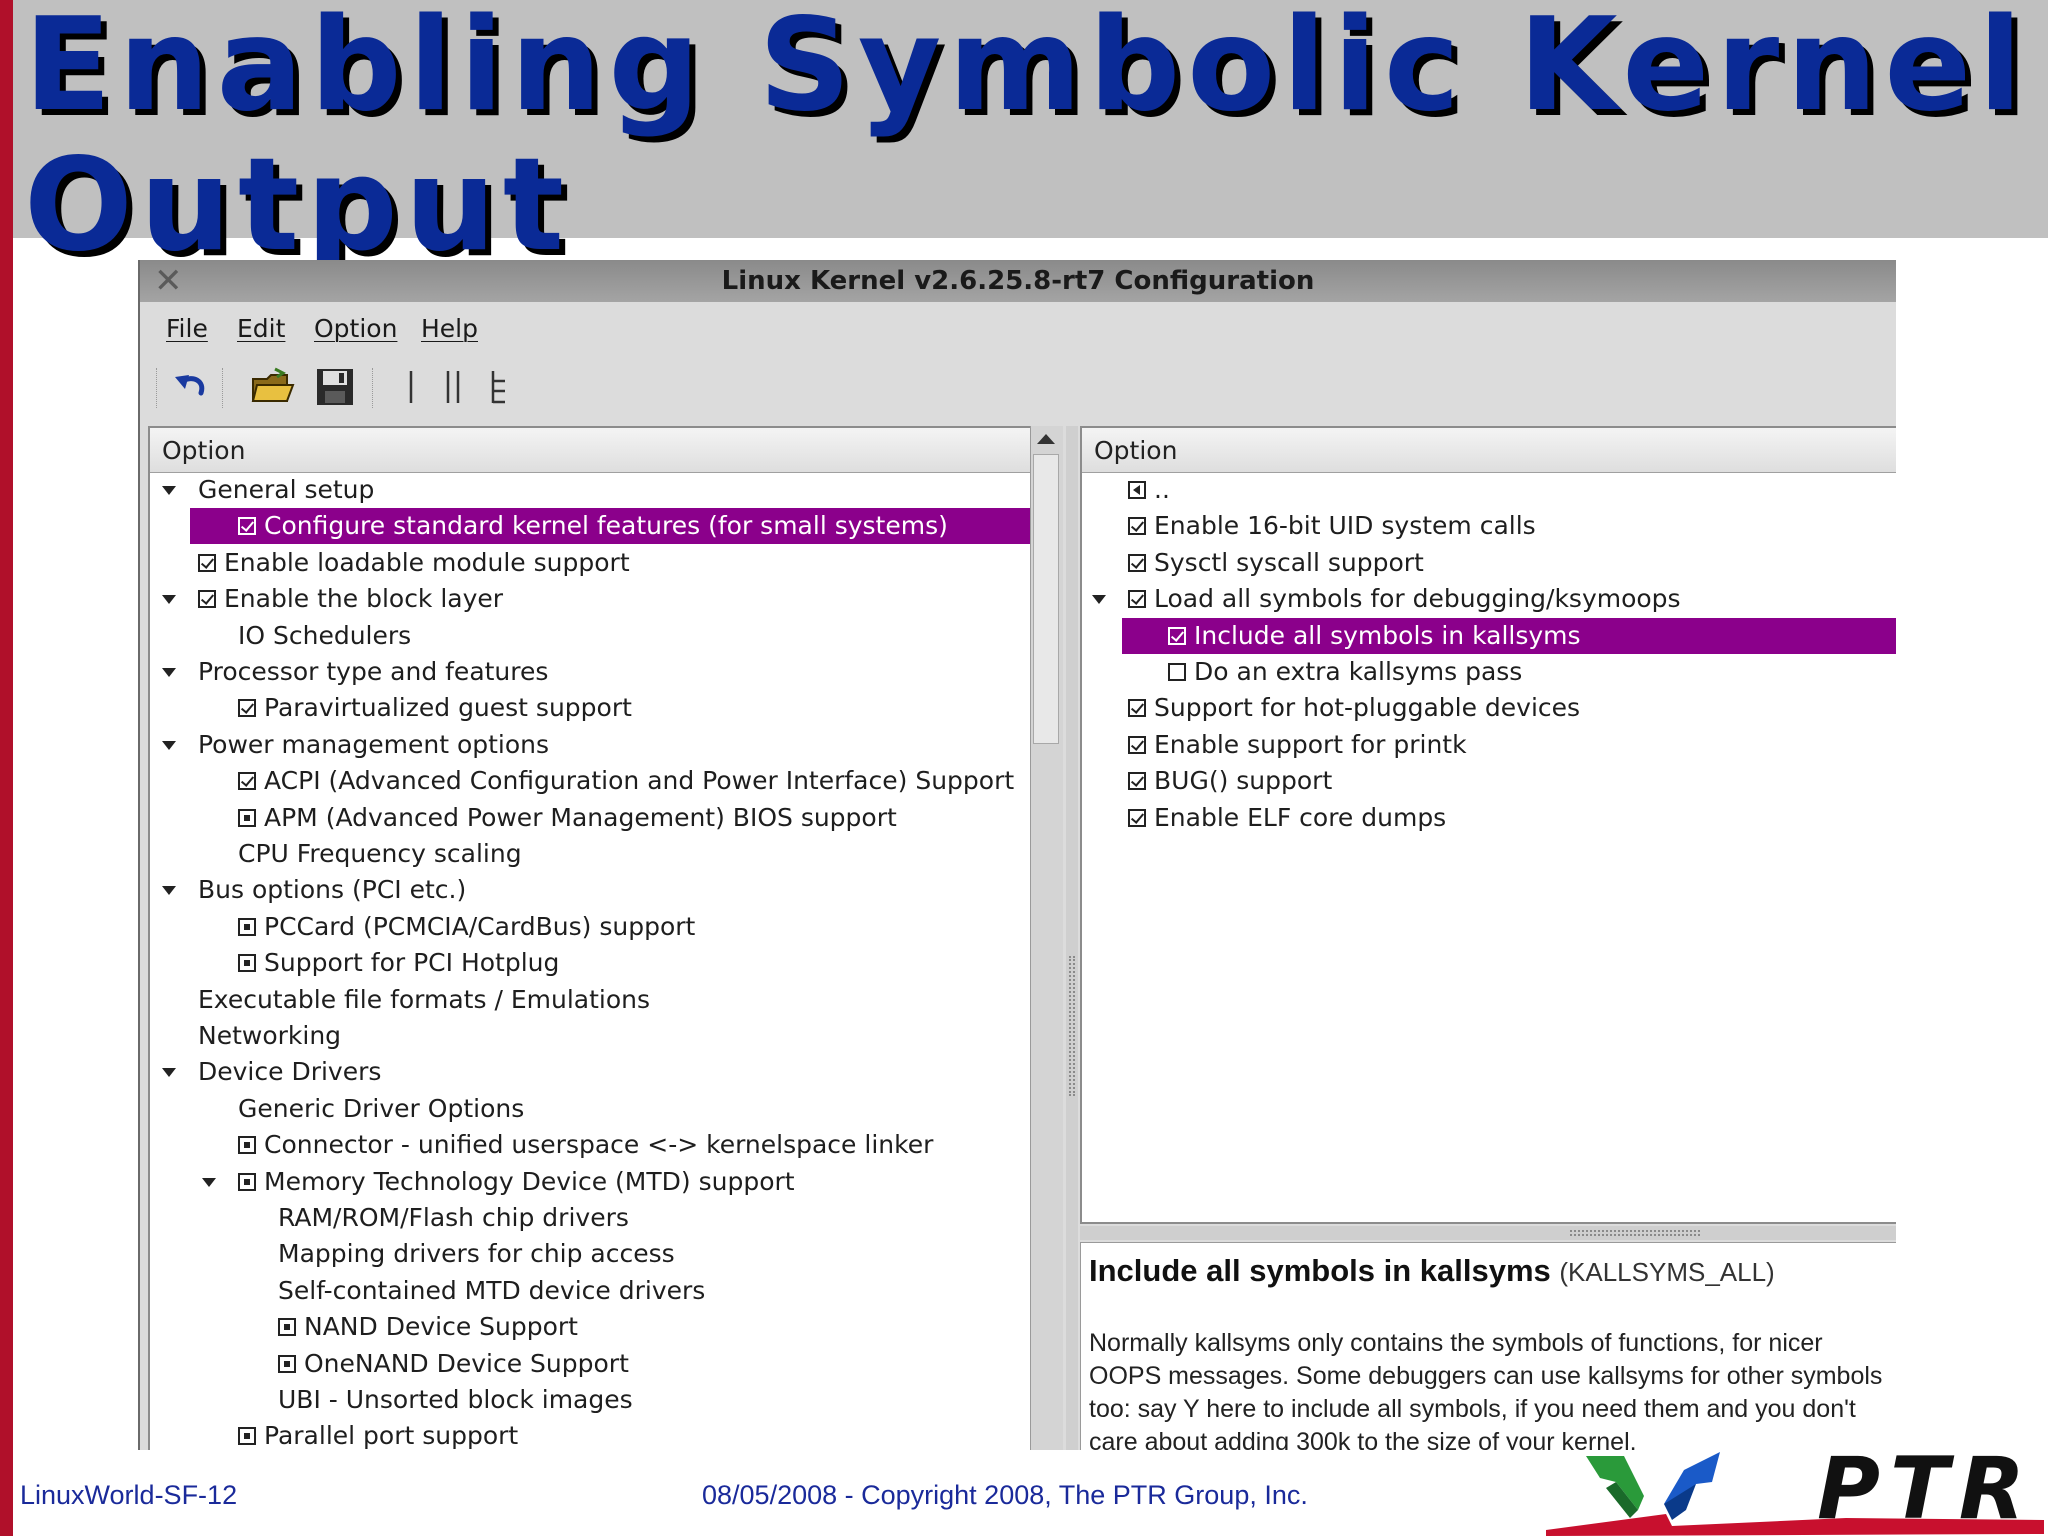 The height and width of the screenshot is (1536, 2048). Describe the element at coordinates (590, 672) in the screenshot. I see `tree-row: Processor type and features` at that location.